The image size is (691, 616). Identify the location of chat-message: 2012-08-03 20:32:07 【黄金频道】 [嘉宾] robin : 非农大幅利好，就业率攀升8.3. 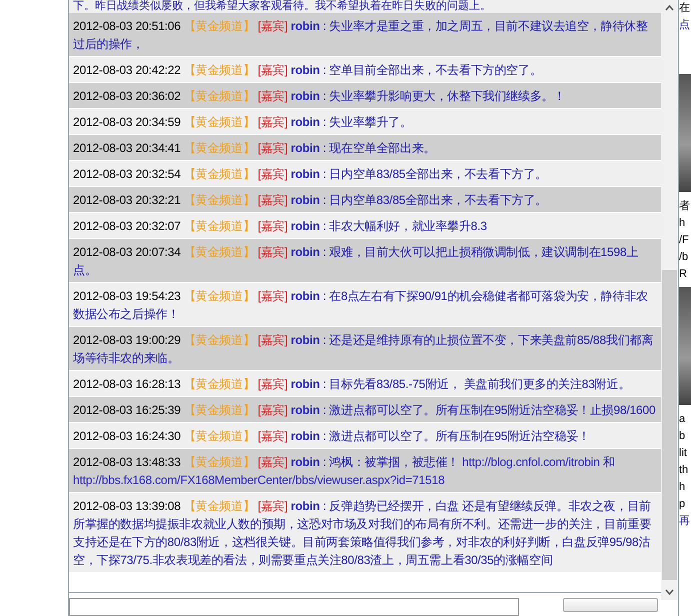
(365, 226).